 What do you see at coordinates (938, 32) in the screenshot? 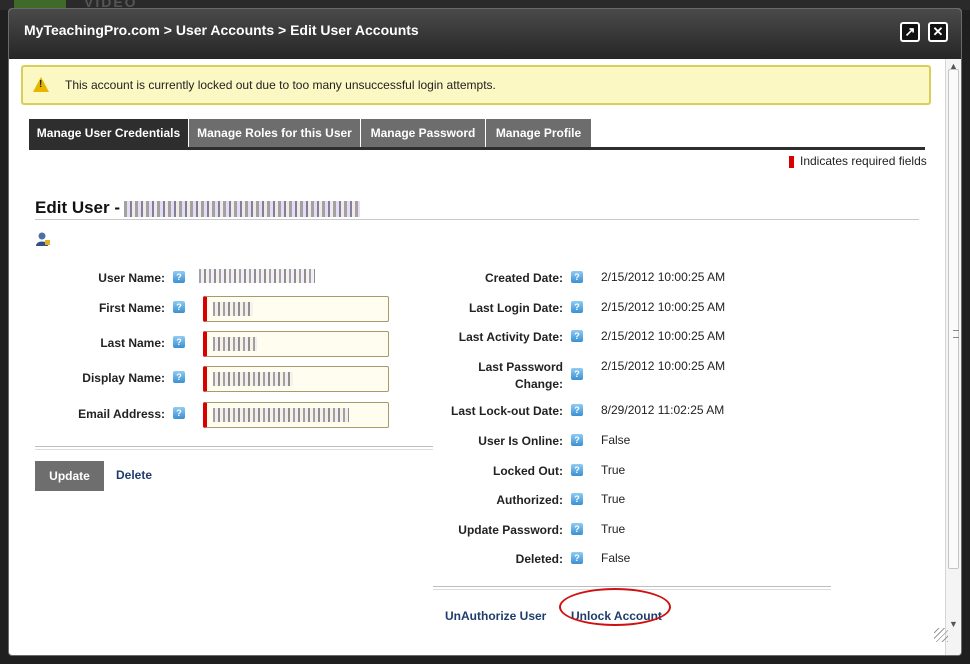
I see `close-icon: ✕` at bounding box center [938, 32].